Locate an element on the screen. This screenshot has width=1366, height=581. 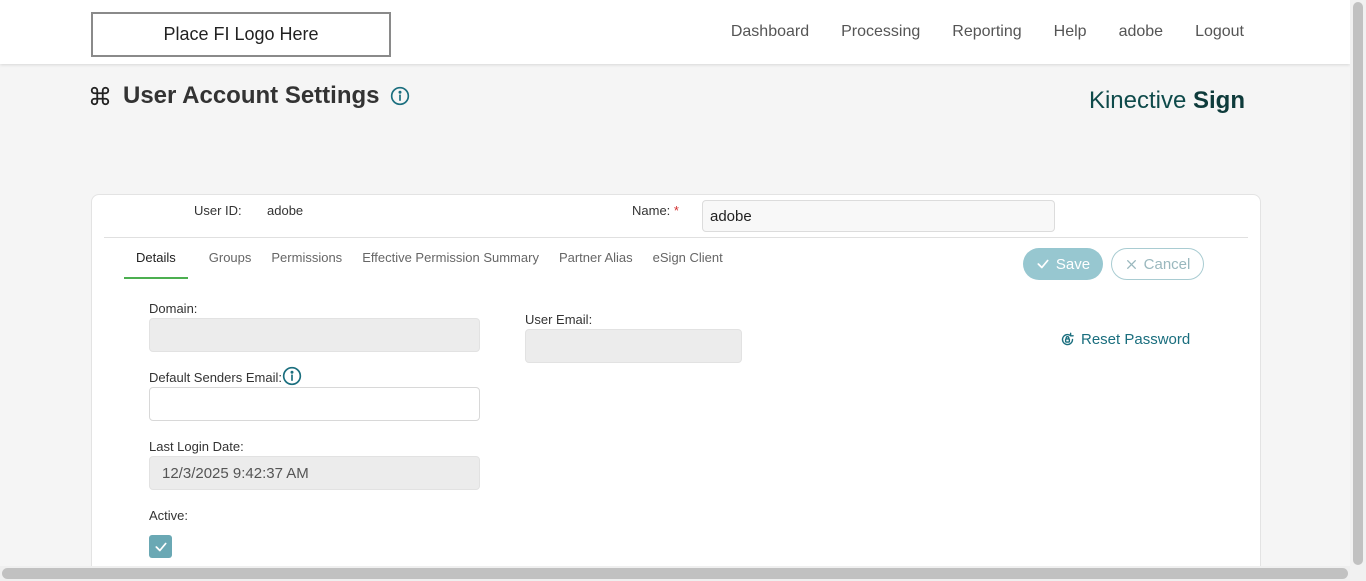
brand-light: Kinective is located at coordinates (1137, 100).